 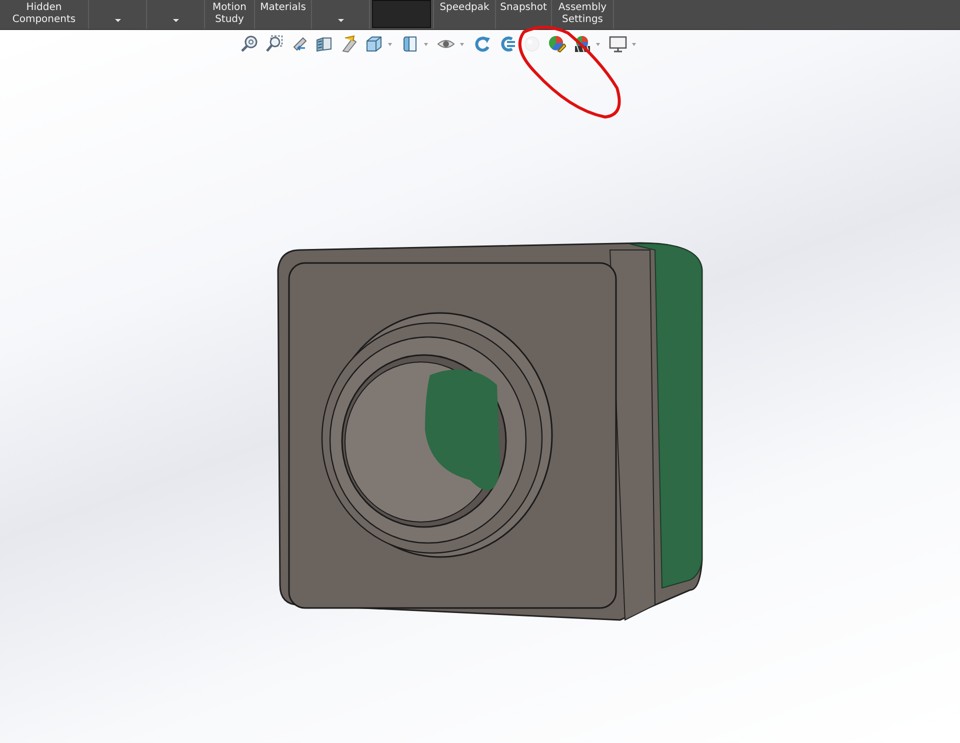 I want to click on ribbon-button: Assembly Settings, so click(x=583, y=14).